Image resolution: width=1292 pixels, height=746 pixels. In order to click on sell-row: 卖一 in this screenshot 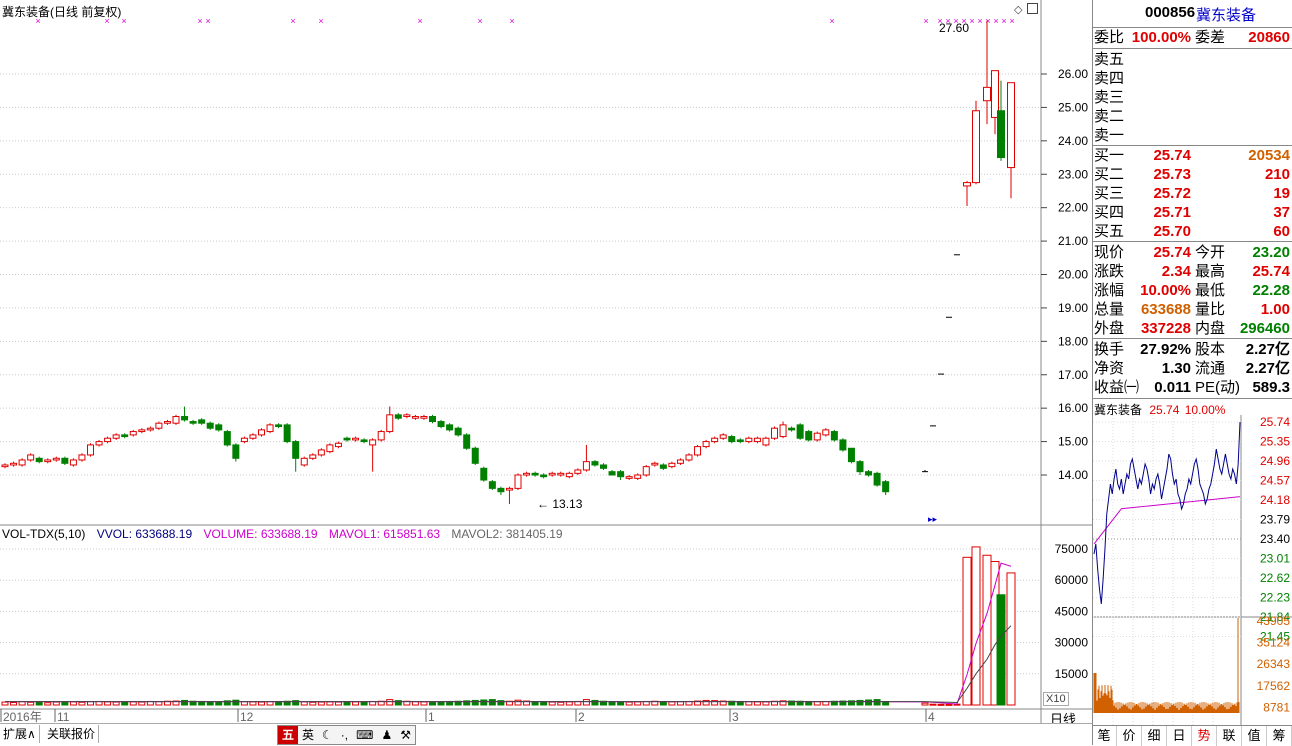, I will do `click(1192, 135)`.